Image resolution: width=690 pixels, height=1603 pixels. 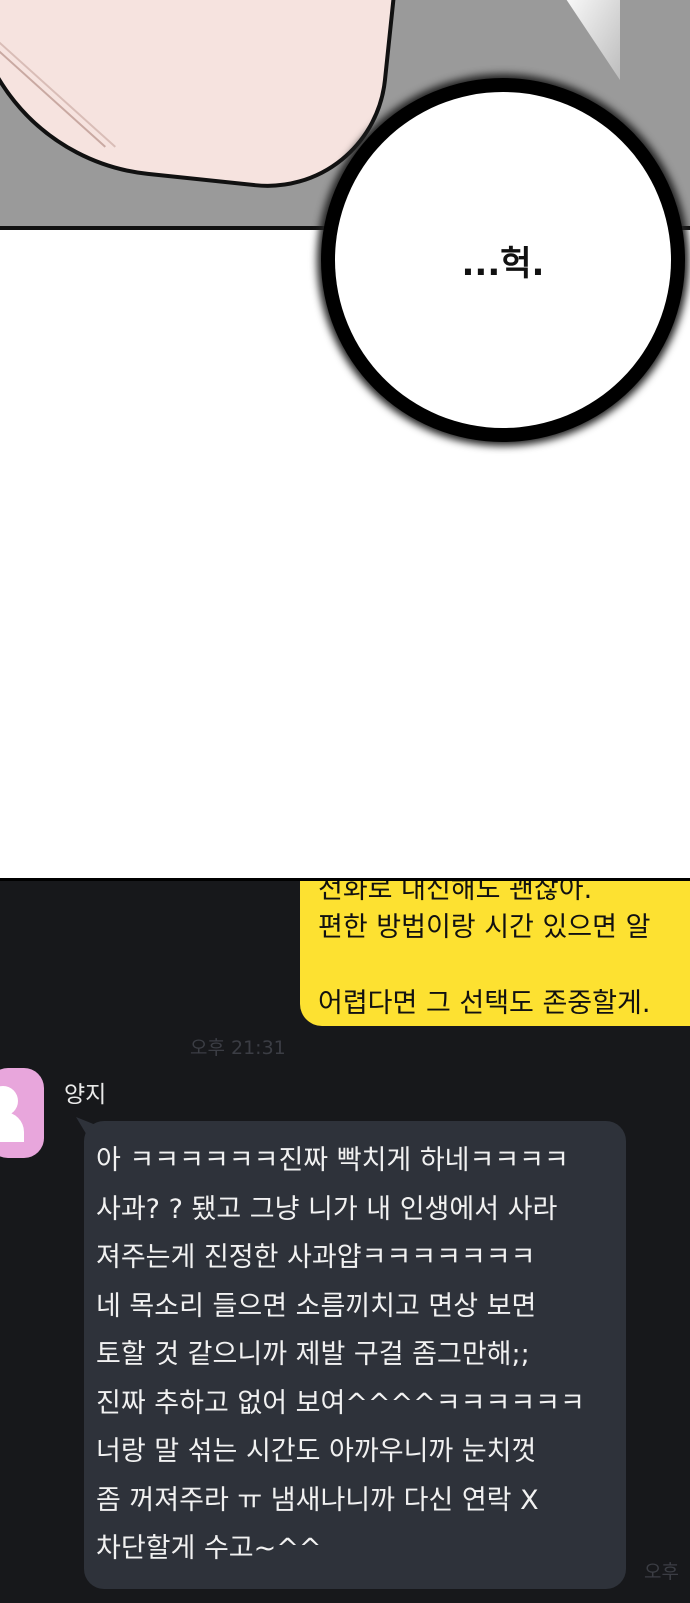 What do you see at coordinates (661, 1572) in the screenshot?
I see `received-timestamp: 오후` at bounding box center [661, 1572].